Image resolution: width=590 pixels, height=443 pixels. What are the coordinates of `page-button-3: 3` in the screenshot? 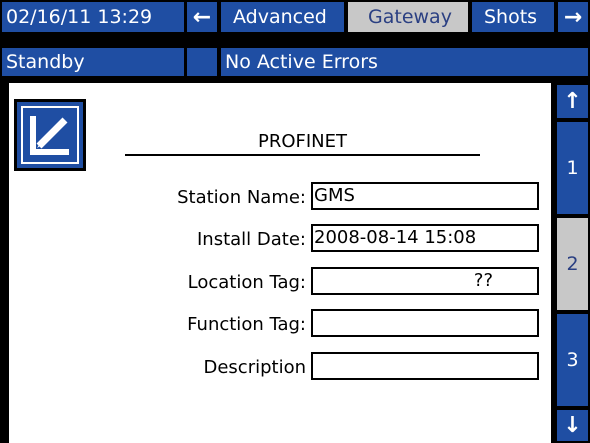 It's located at (572, 360).